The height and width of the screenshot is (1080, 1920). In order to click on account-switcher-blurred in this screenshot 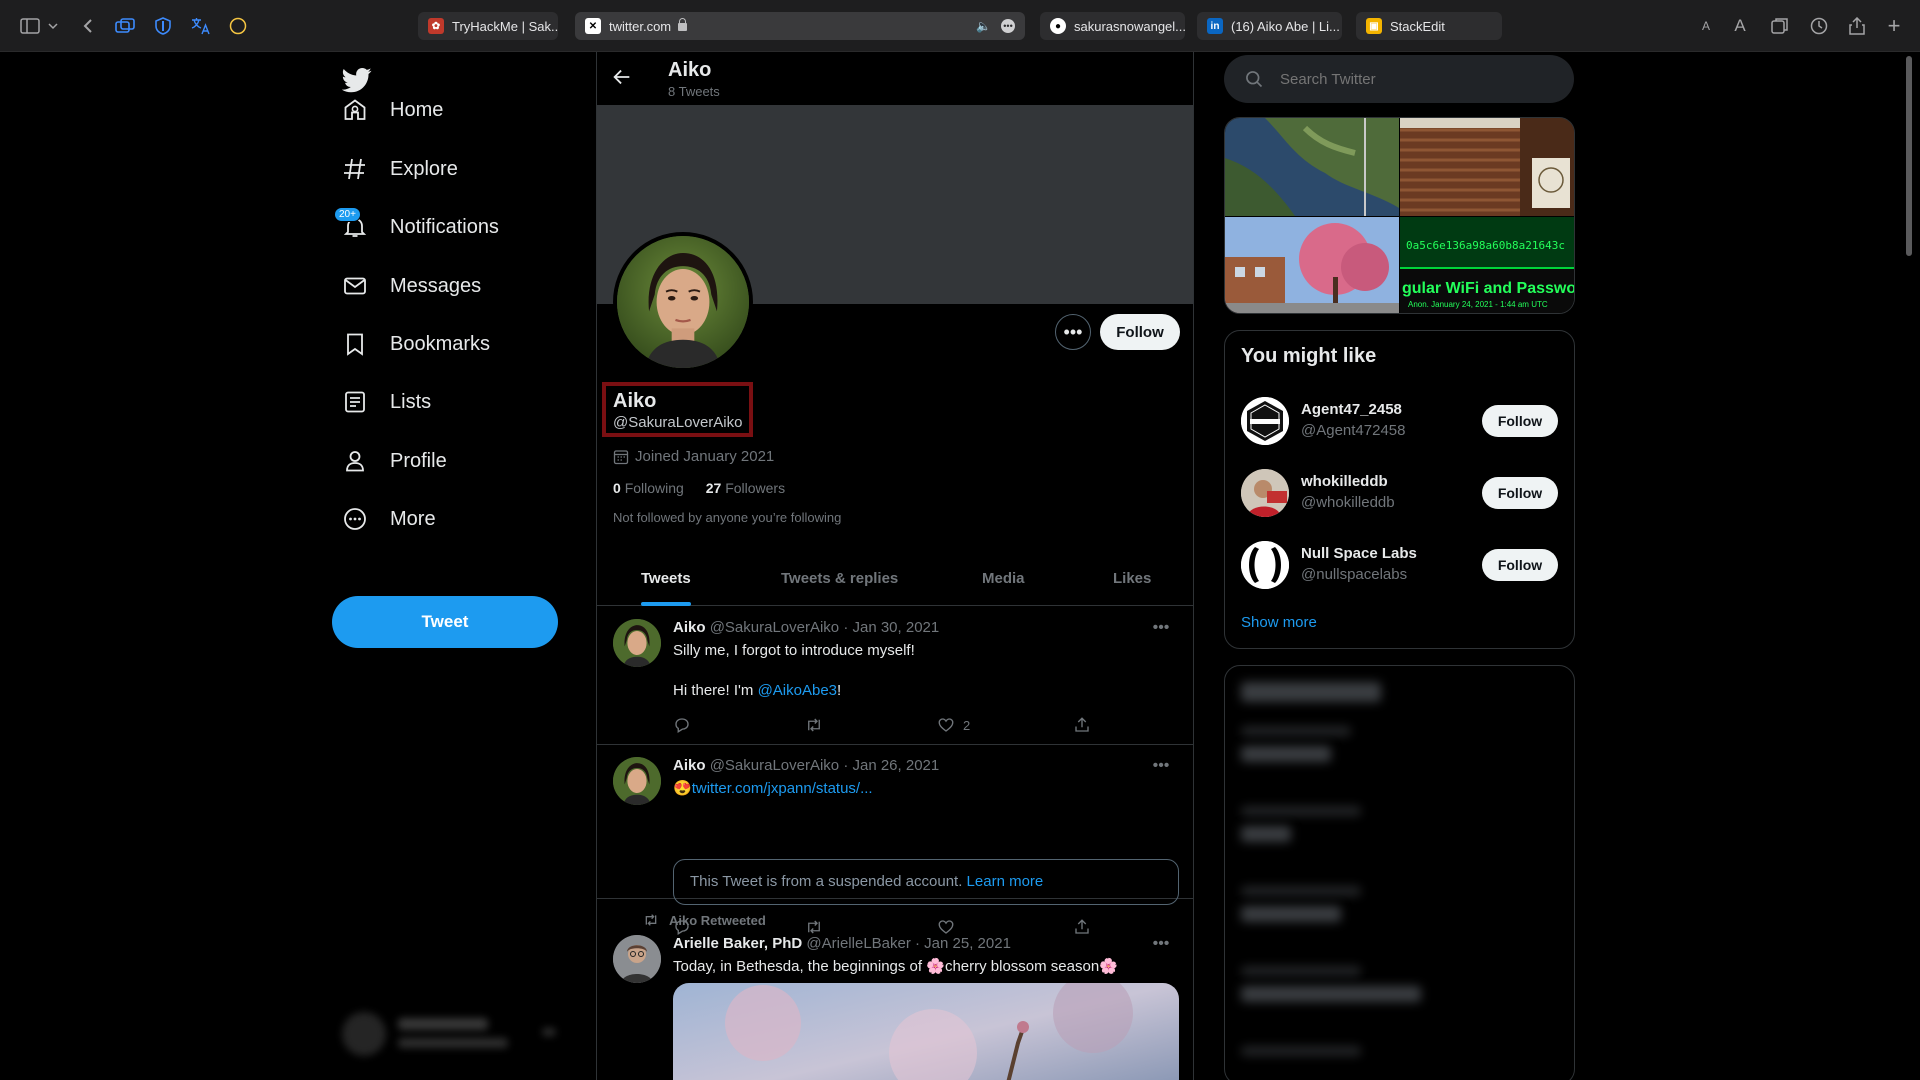, I will do `click(452, 1034)`.